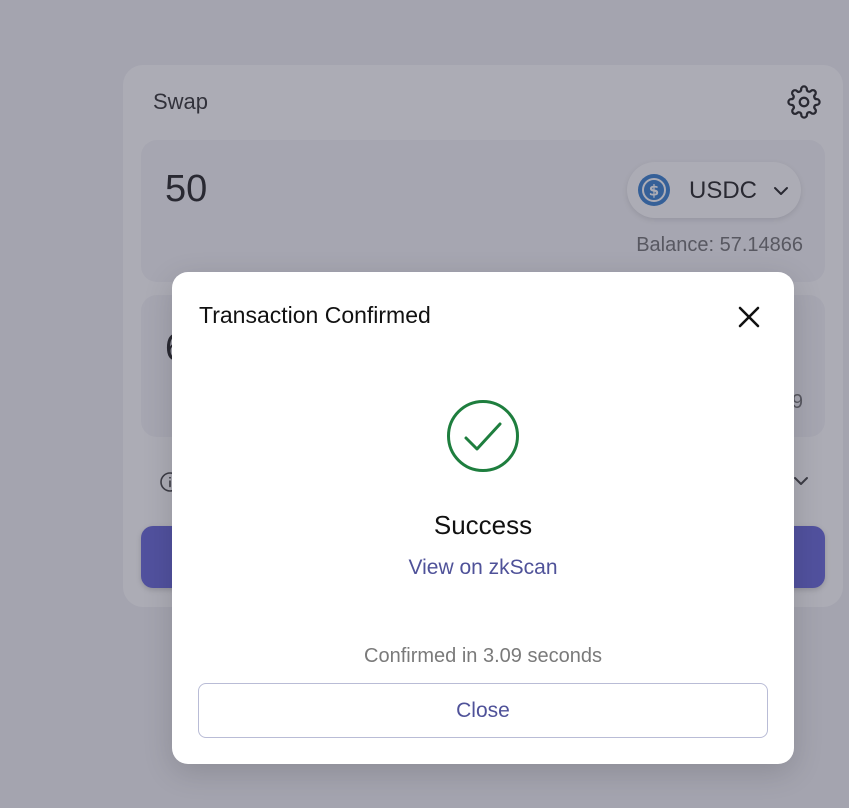 This screenshot has height=808, width=849. What do you see at coordinates (749, 317) in the screenshot?
I see `close-icon` at bounding box center [749, 317].